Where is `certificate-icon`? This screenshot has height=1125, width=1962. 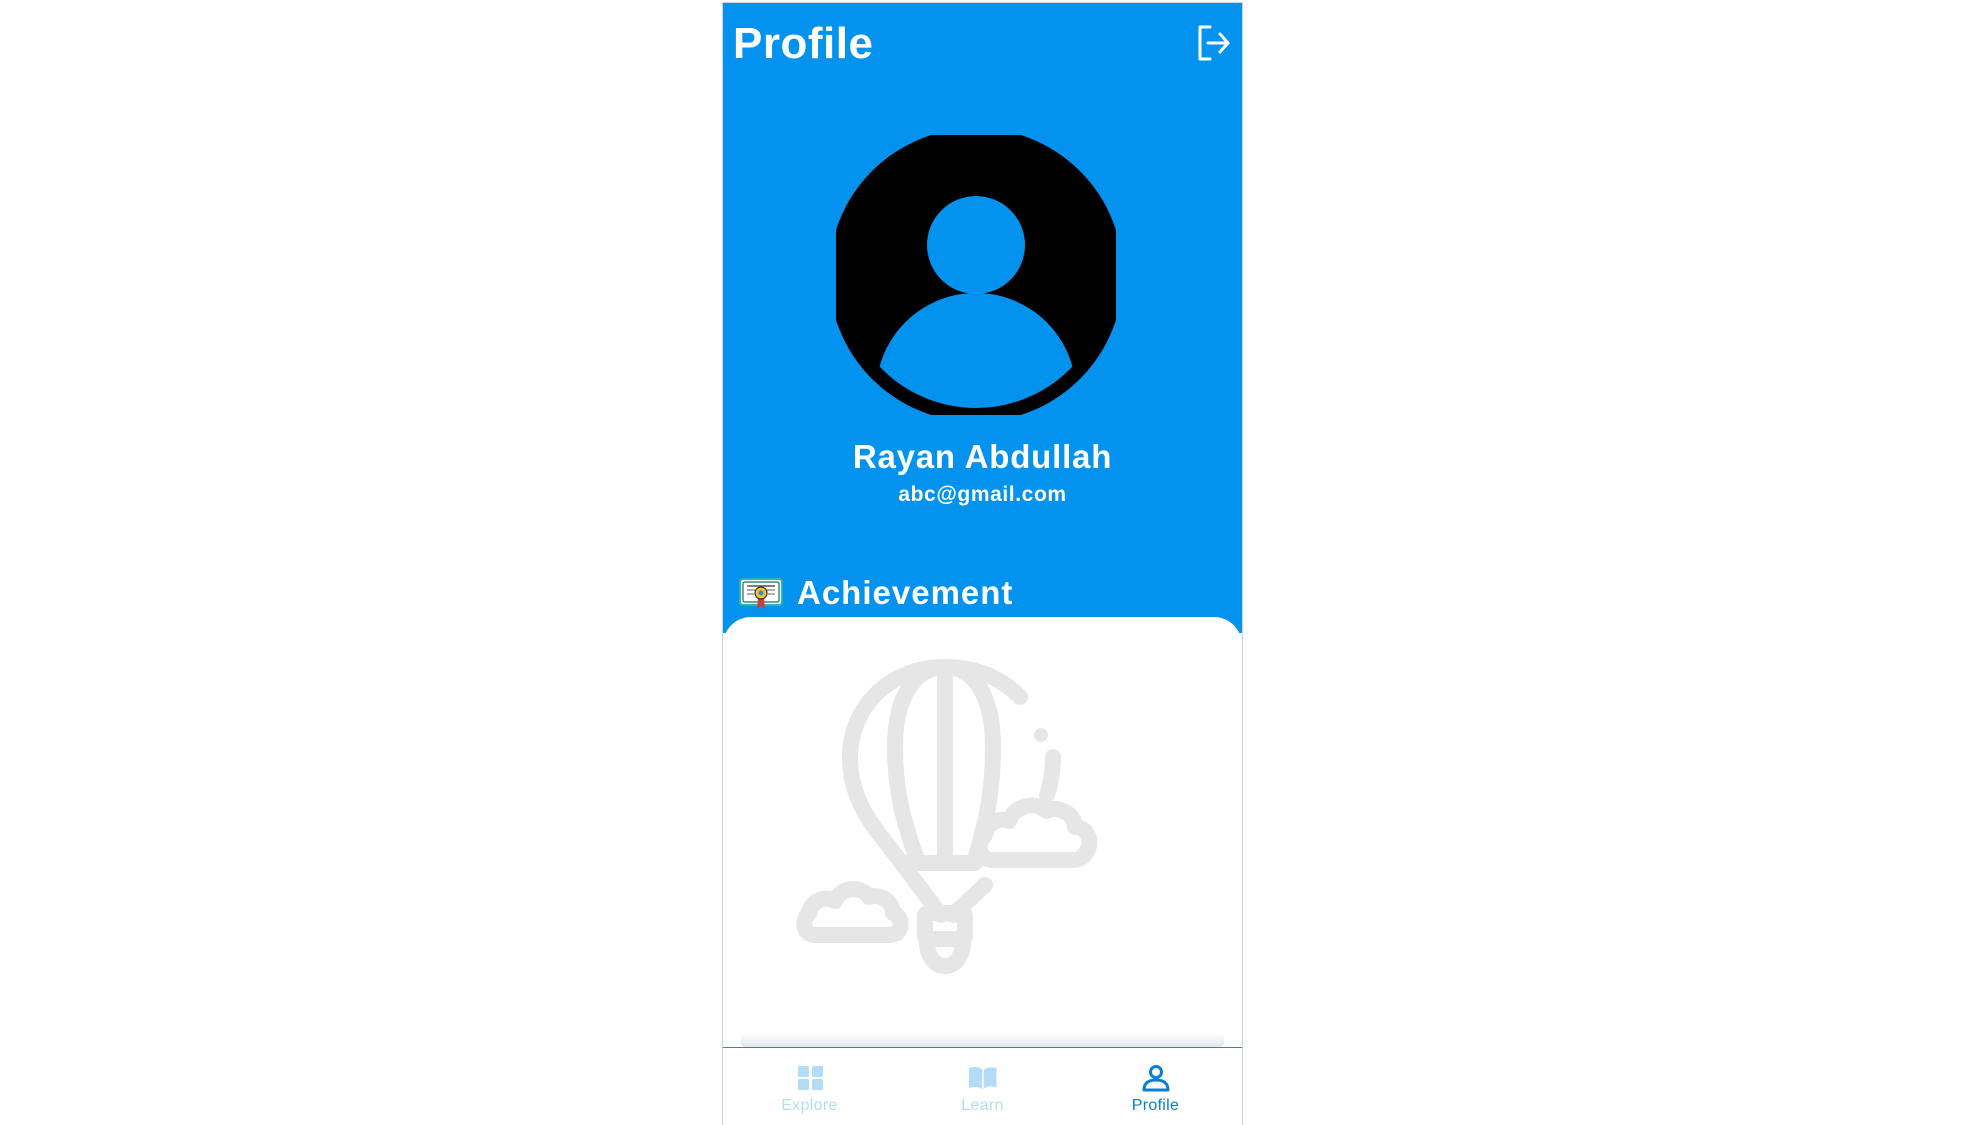 certificate-icon is located at coordinates (761, 593).